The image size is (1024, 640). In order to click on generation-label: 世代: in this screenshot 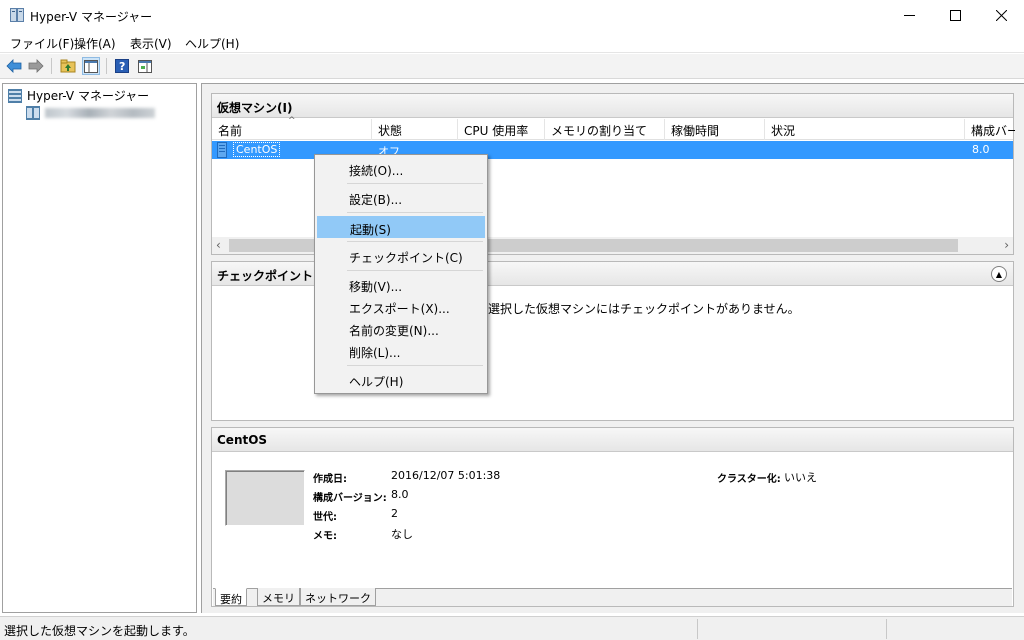, I will do `click(325, 517)`.